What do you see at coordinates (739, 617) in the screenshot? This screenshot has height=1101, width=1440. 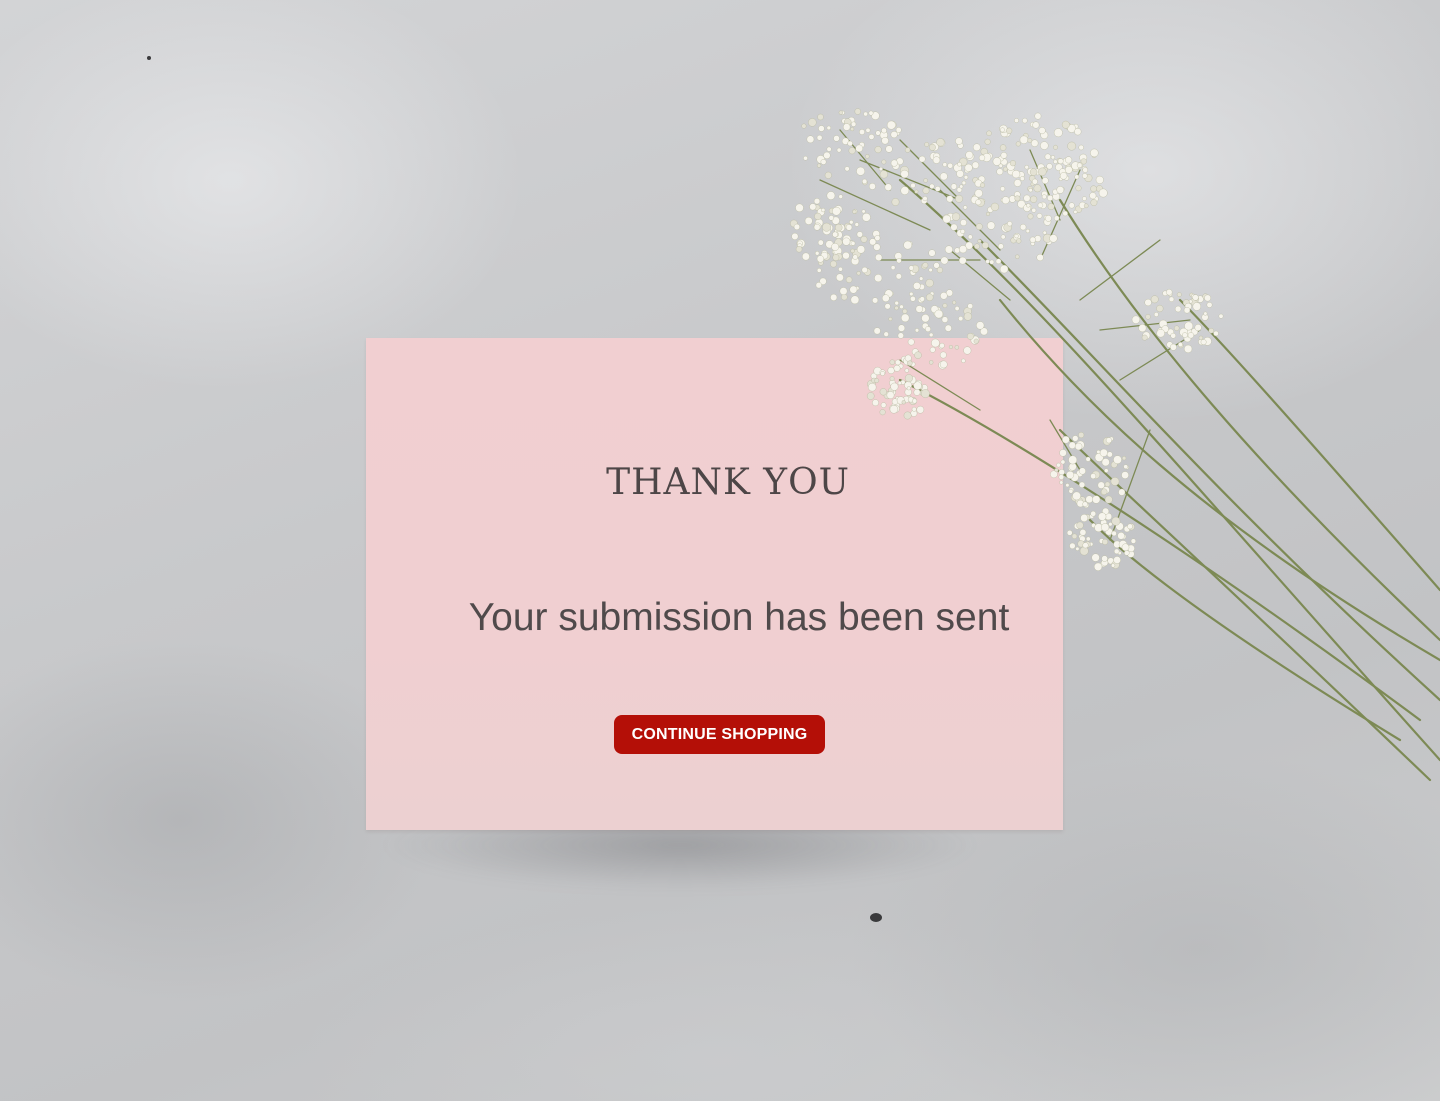 I see `submission-message: Your submission has been sent` at bounding box center [739, 617].